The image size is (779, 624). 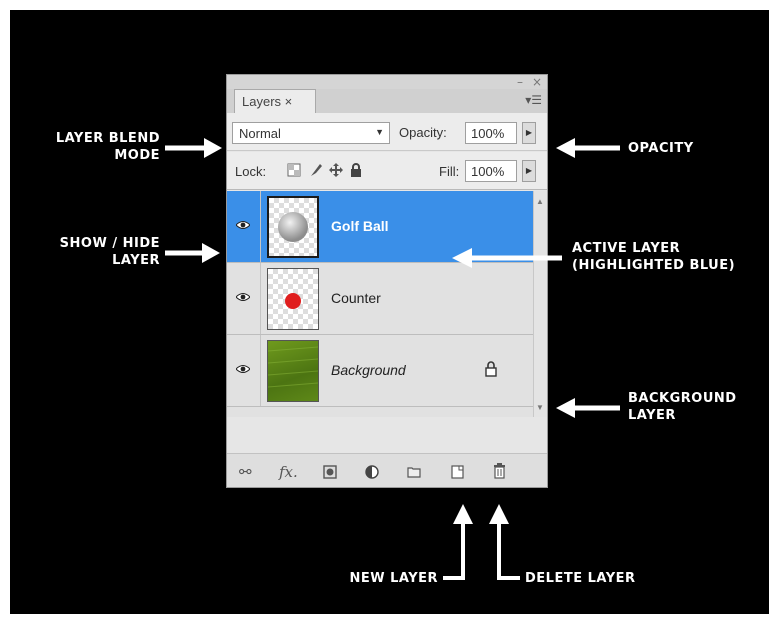 I want to click on arrow-active-layer, so click(x=507, y=258).